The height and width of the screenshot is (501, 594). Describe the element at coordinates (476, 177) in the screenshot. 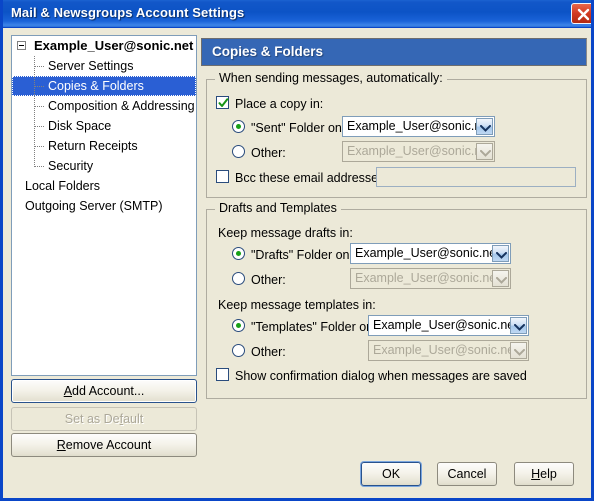

I see `bcc-addresses-input` at that location.